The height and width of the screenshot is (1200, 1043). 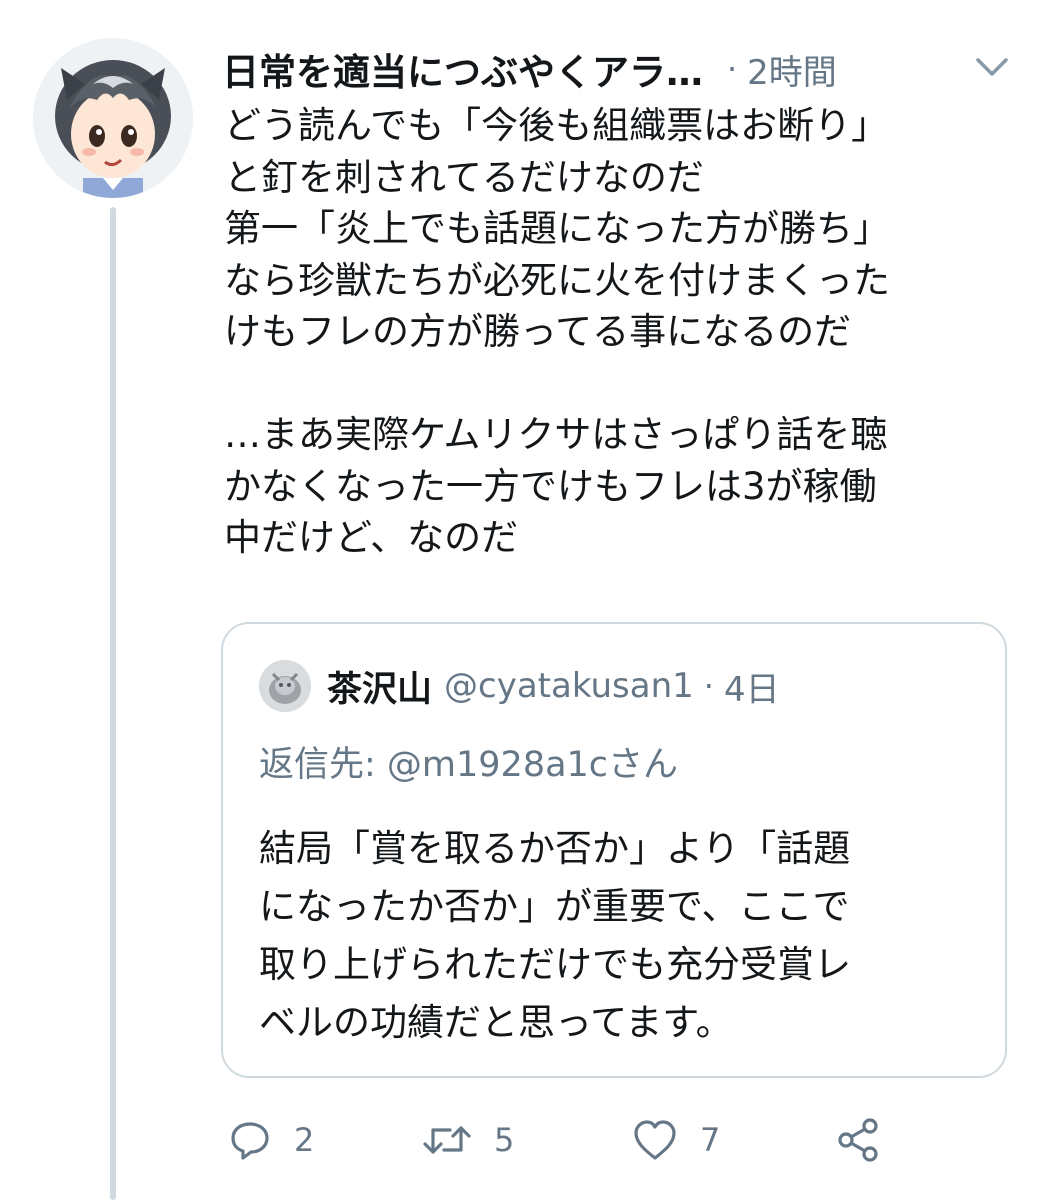 I want to click on tweet-text-line, so click(x=619, y=384).